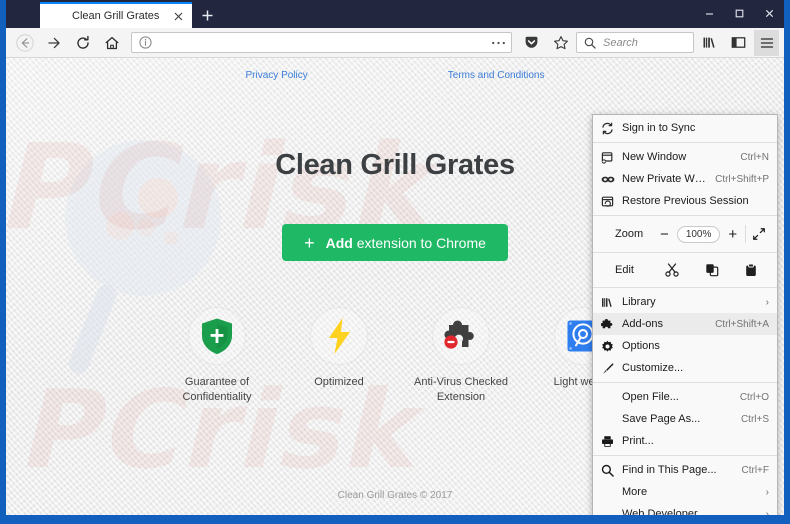 Image resolution: width=790 pixels, height=524 pixels. Describe the element at coordinates (111, 43) in the screenshot. I see `home-button` at that location.